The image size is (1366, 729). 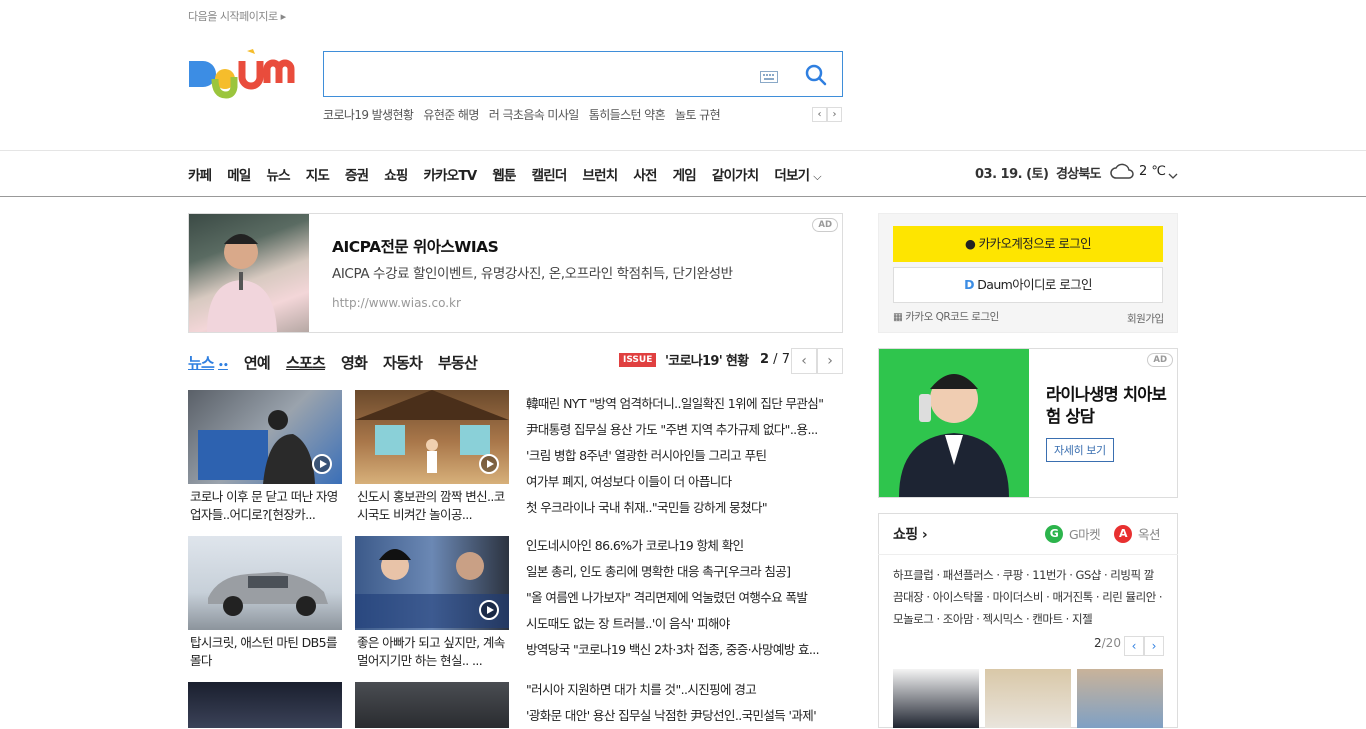 I want to click on issue-title: '코로나19' 현황, so click(x=707, y=359).